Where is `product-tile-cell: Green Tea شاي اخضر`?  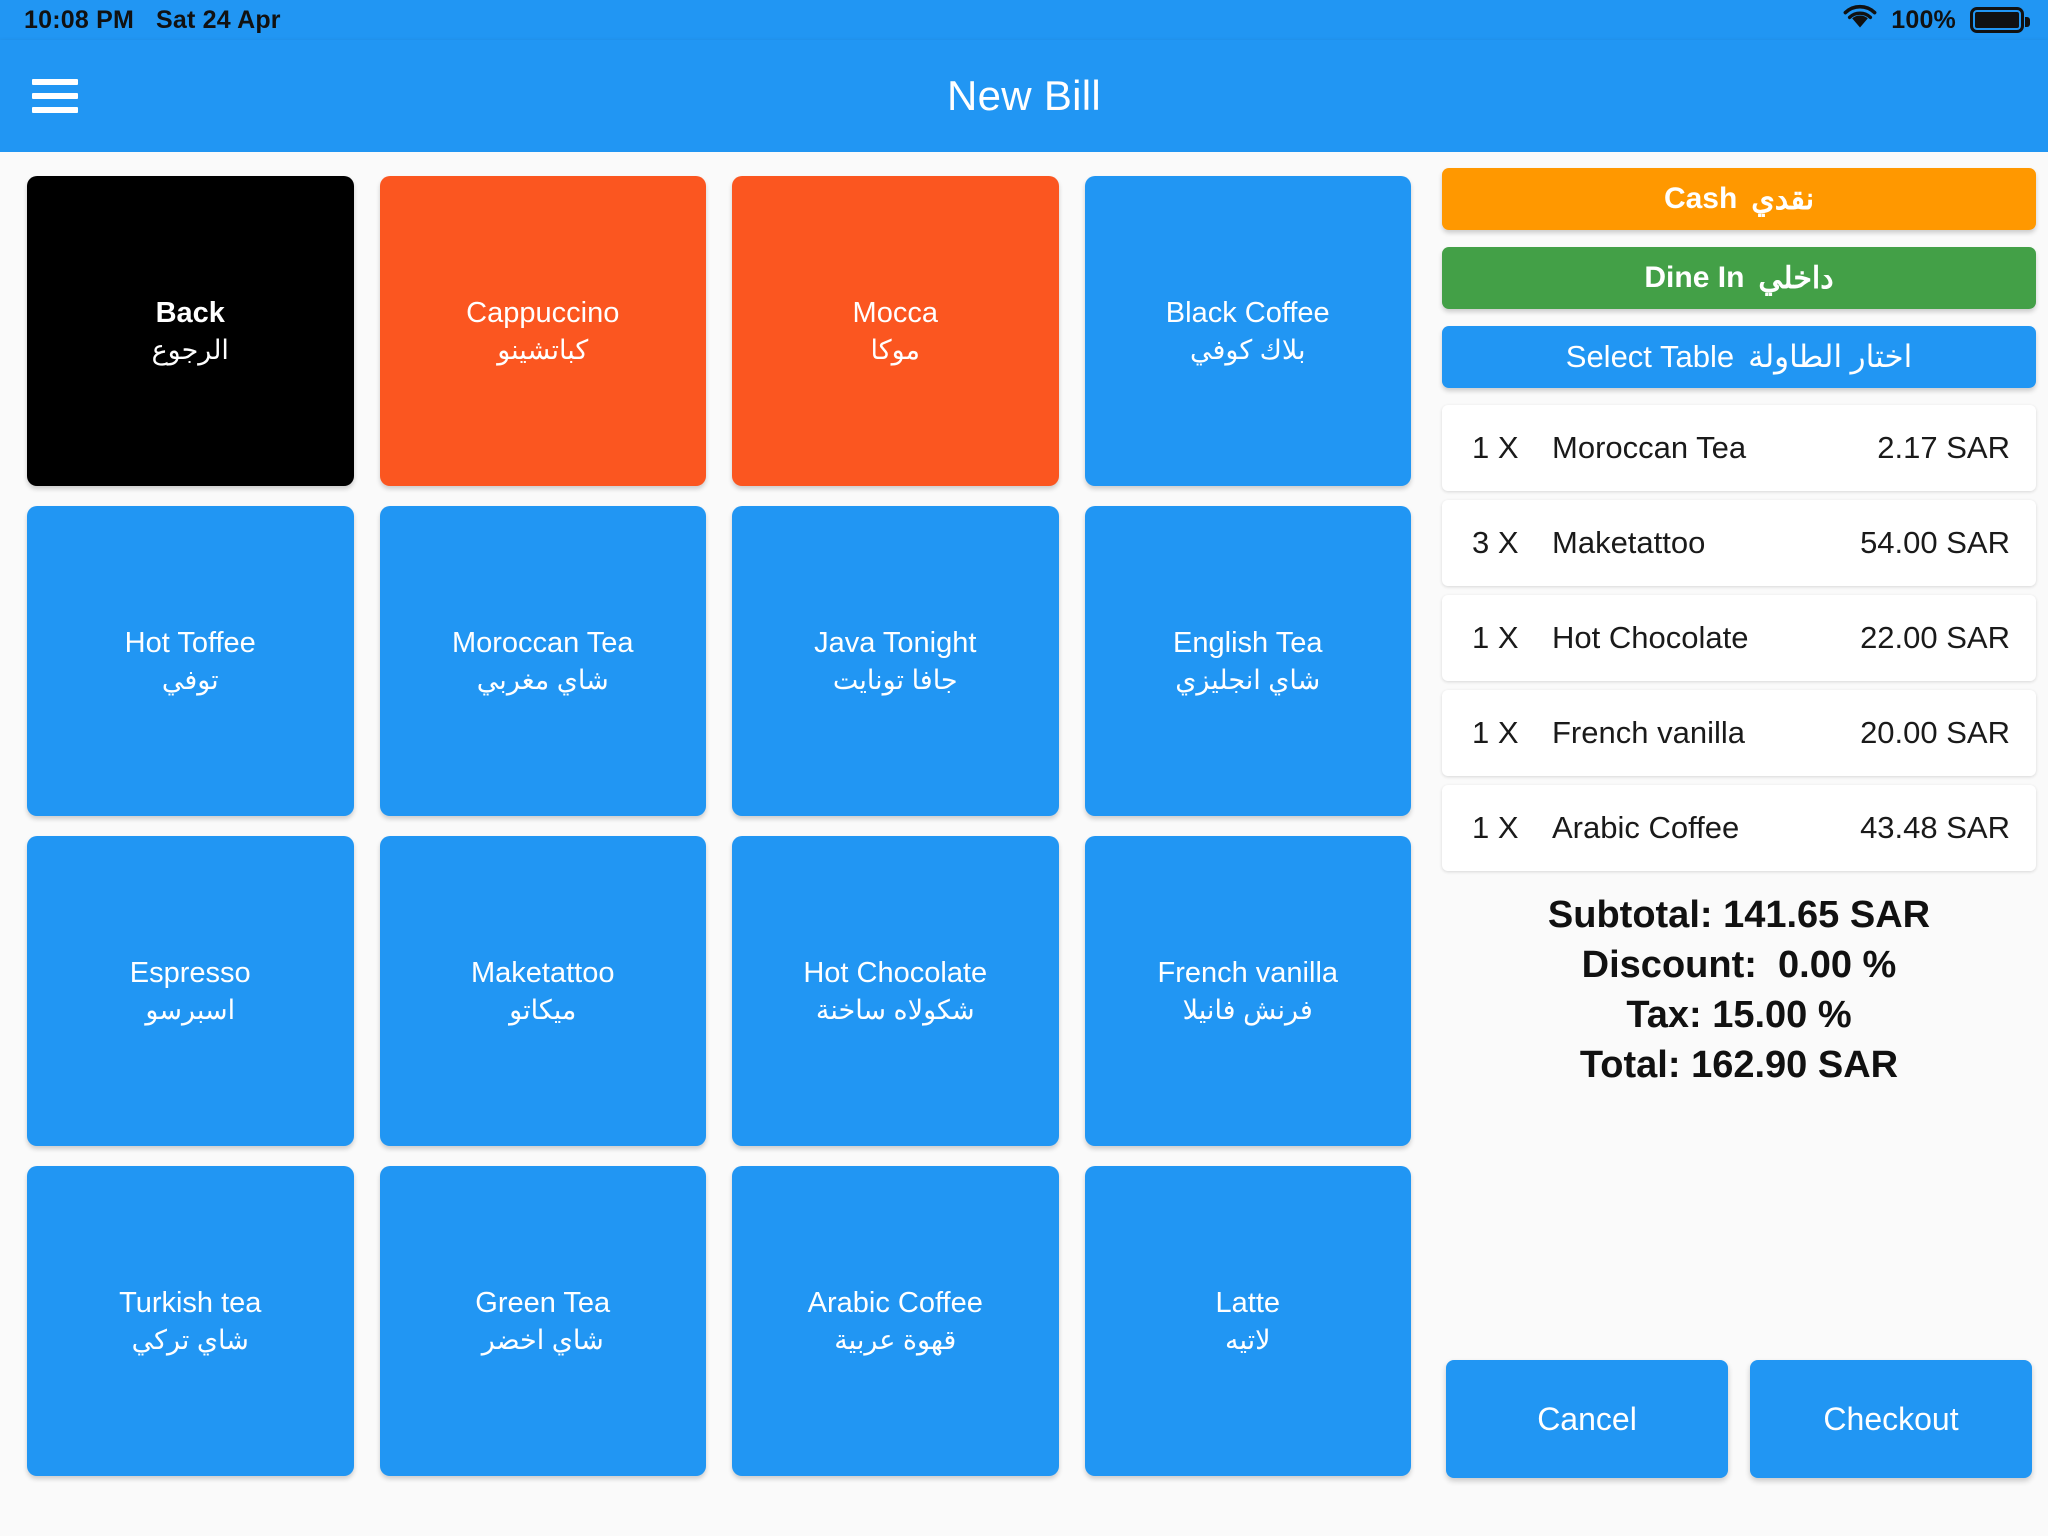 product-tile-cell: Green Tea شاي اخضر is located at coordinates (543, 1321).